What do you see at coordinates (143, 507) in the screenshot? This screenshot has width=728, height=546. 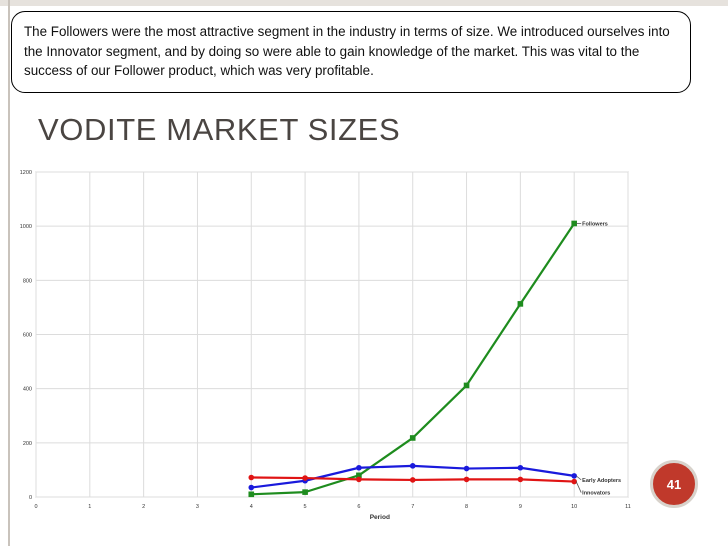 I see `x-tick-label: 2` at bounding box center [143, 507].